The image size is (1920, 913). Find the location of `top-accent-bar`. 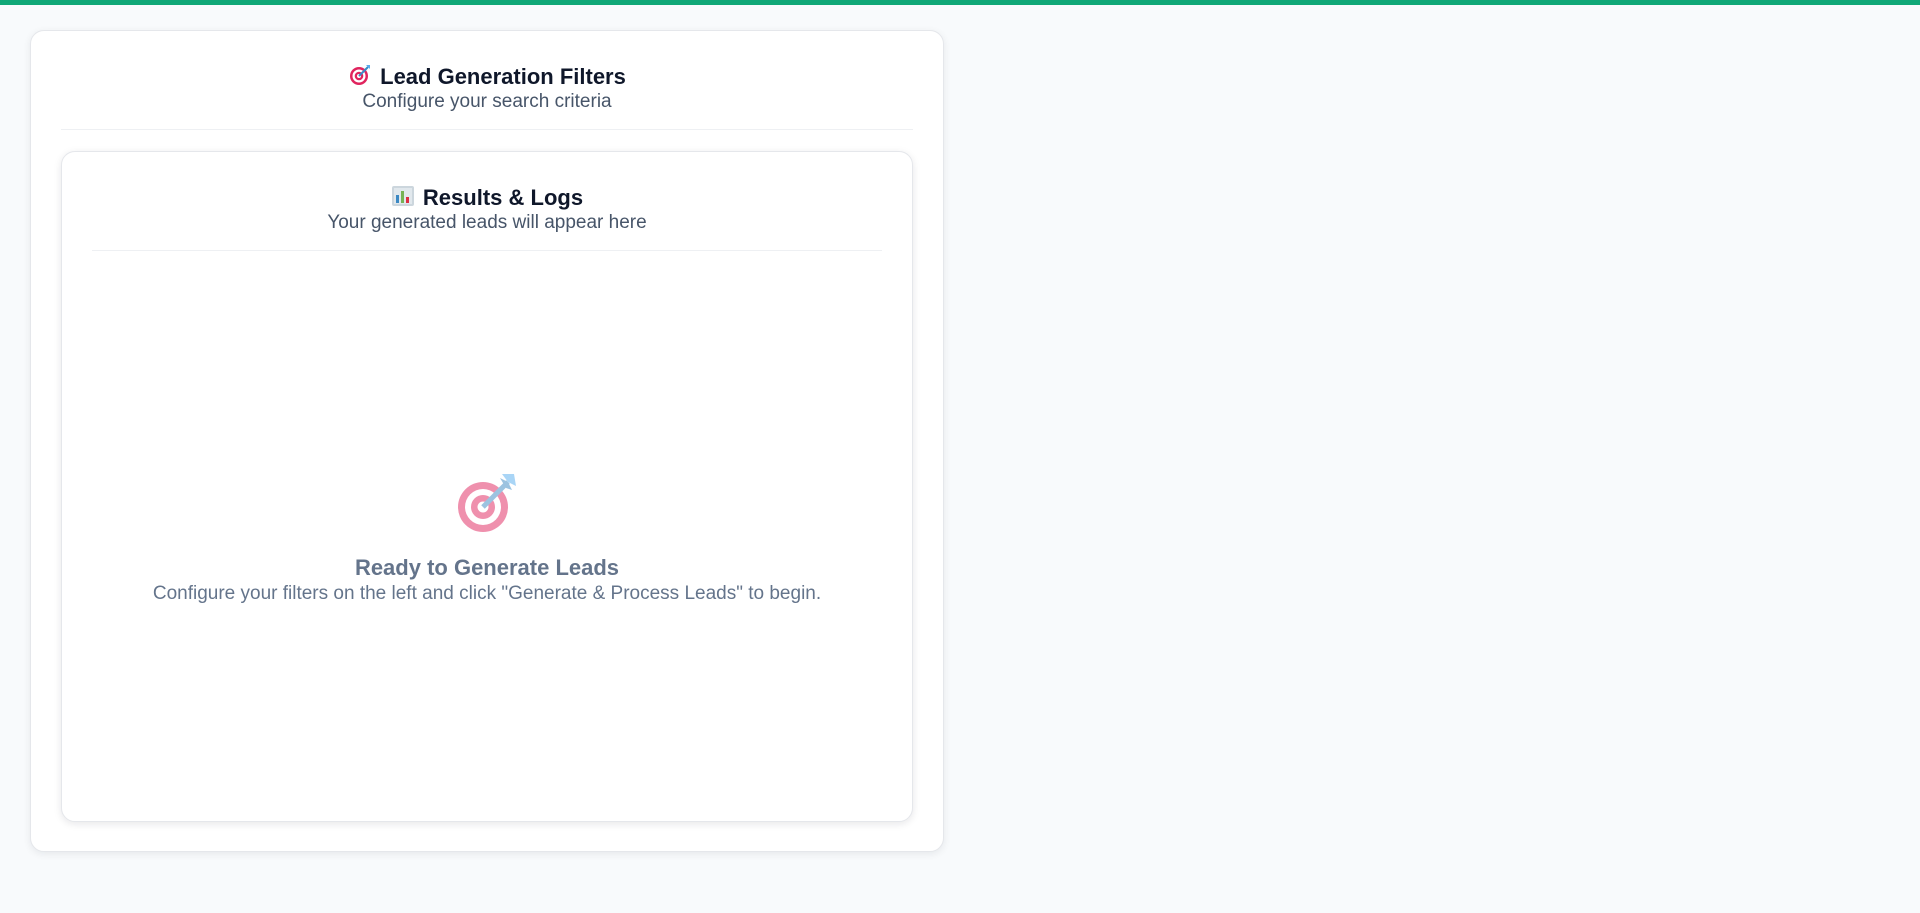

top-accent-bar is located at coordinates (960, 2).